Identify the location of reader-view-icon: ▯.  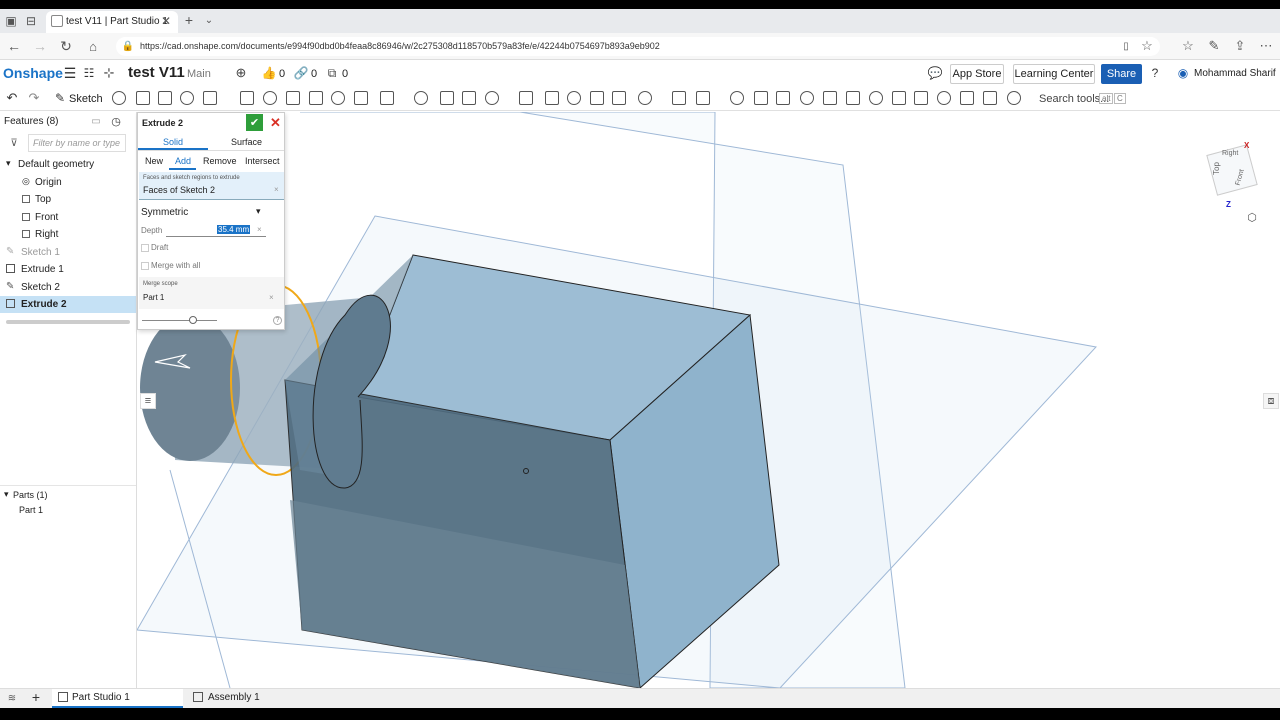
(1126, 46).